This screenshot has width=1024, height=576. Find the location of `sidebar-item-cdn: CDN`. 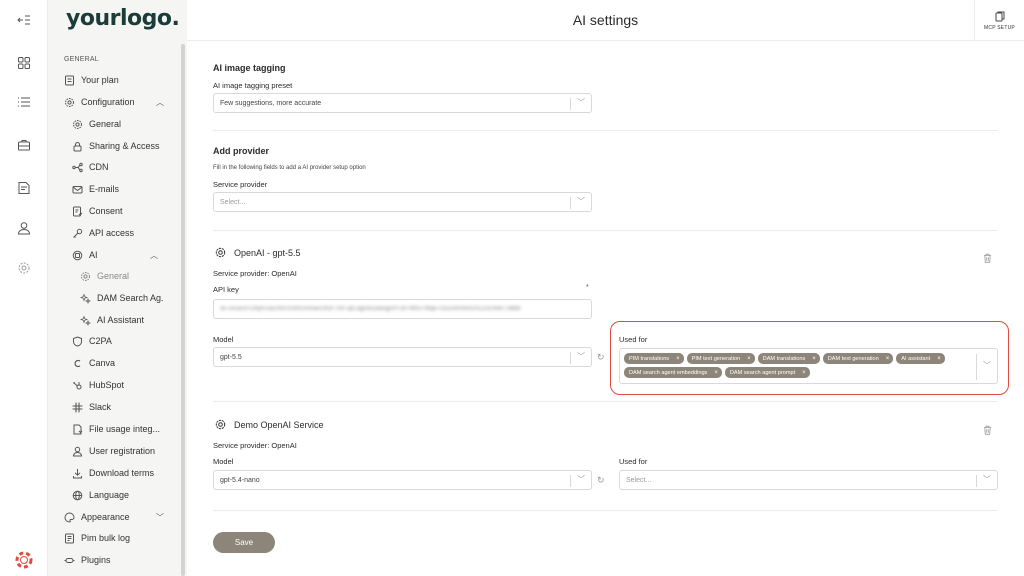

sidebar-item-cdn: CDN is located at coordinates (90, 167).